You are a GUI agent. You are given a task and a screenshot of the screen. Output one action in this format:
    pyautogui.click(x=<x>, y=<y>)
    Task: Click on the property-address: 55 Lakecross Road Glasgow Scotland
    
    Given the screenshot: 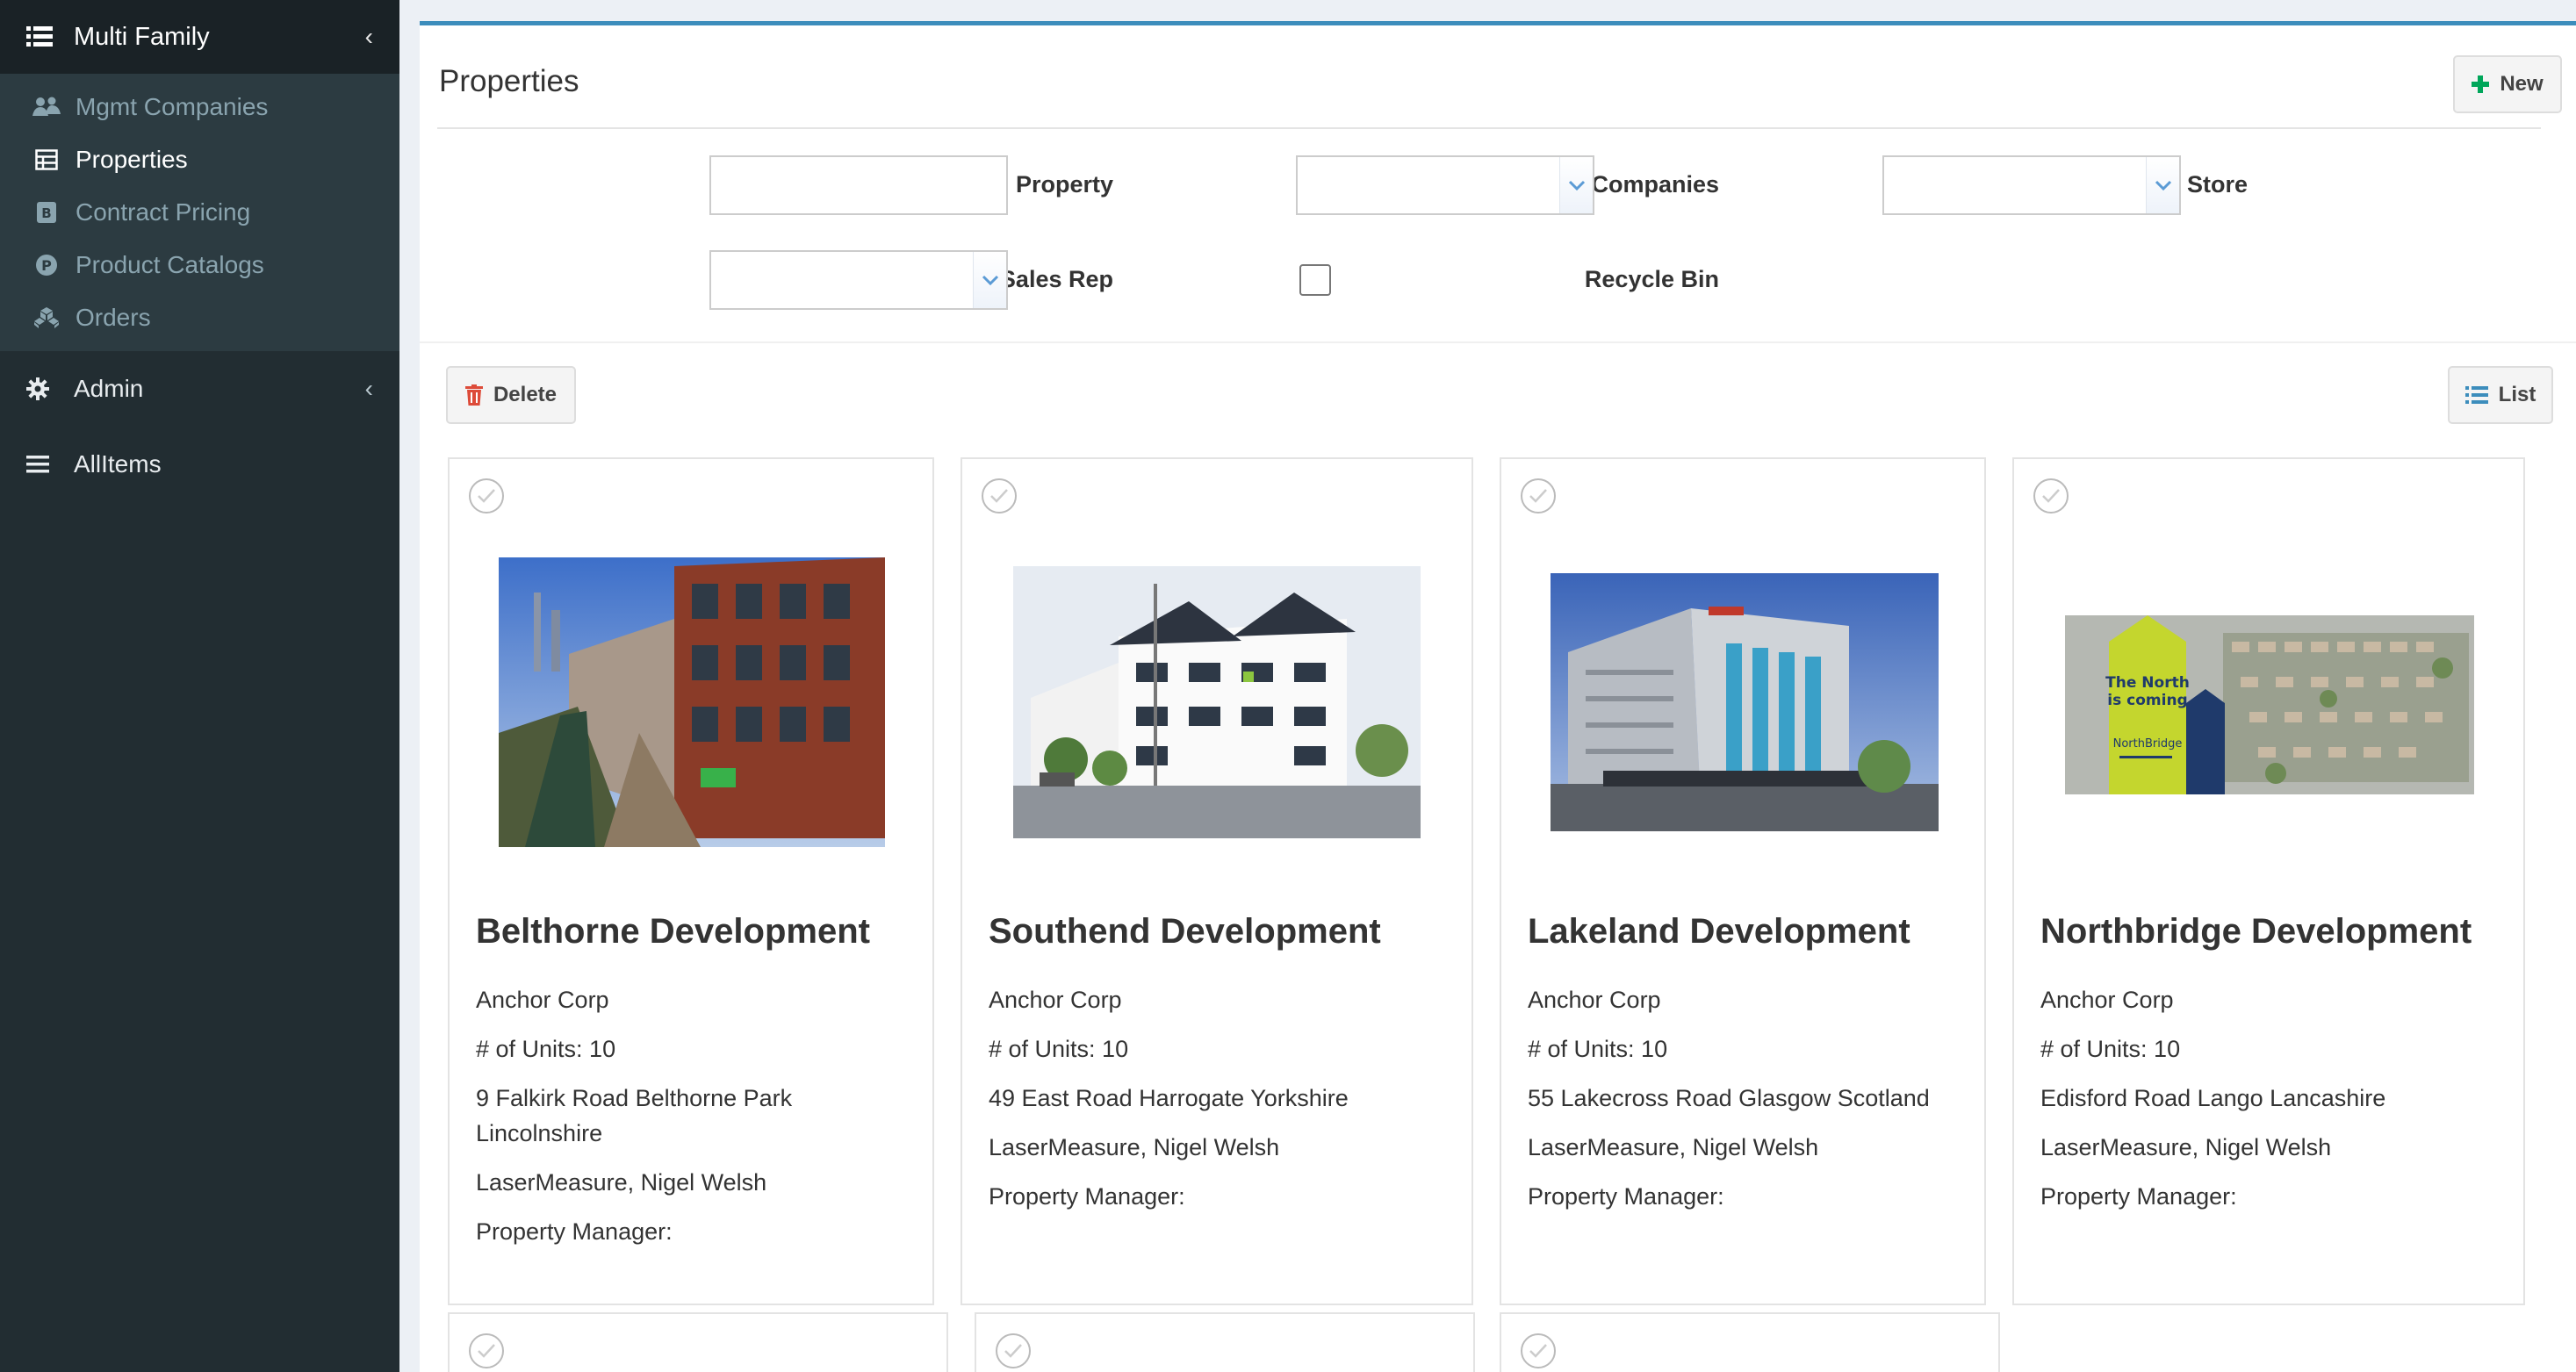 What is the action you would take?
    pyautogui.click(x=1729, y=1098)
    